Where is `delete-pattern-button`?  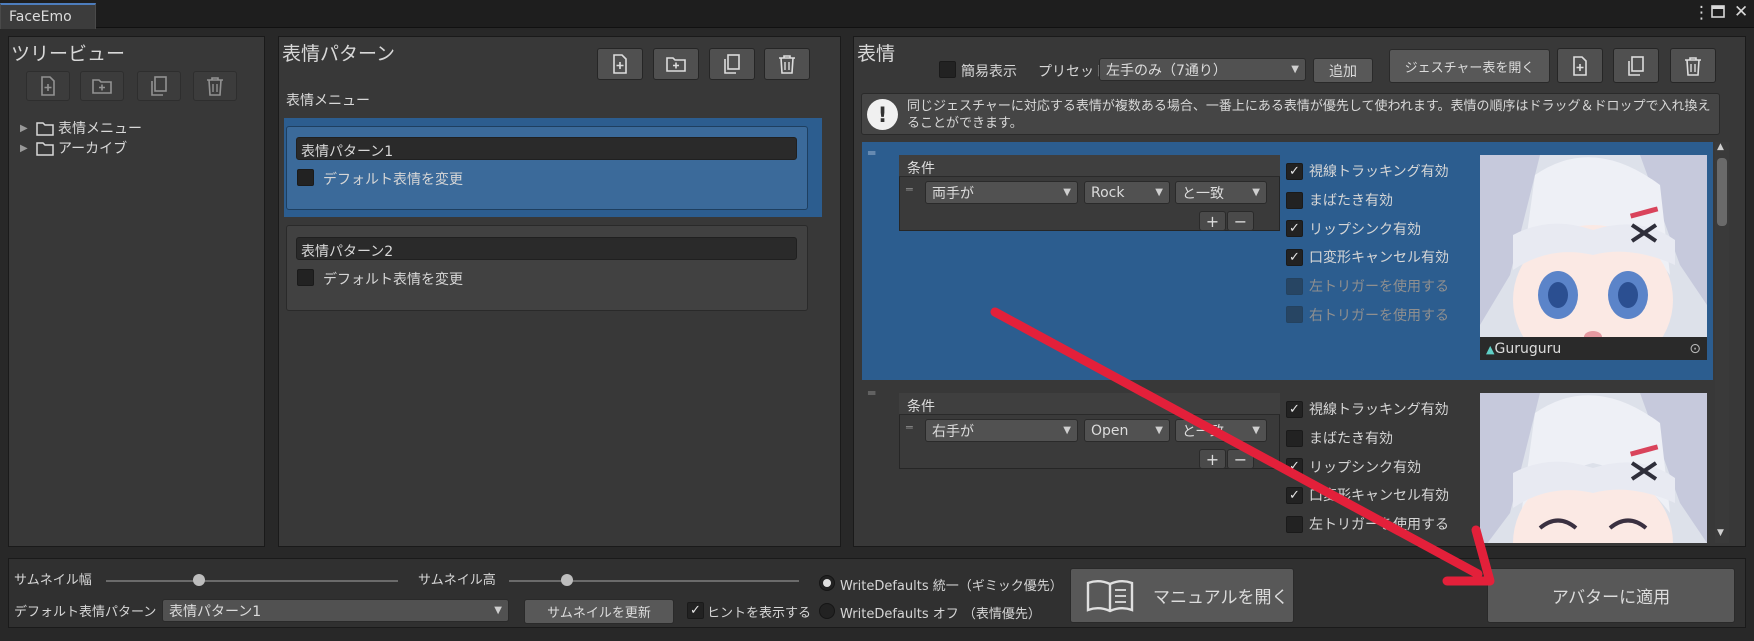 delete-pattern-button is located at coordinates (787, 64).